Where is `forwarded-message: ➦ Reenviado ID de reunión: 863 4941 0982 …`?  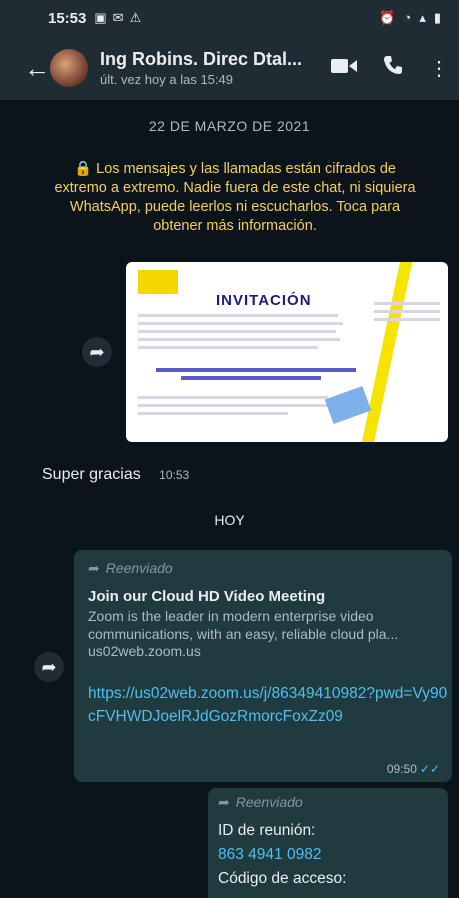
forwarded-message: ➦ Reenviado ID de reunión: 863 4941 0982 … is located at coordinates (328, 843).